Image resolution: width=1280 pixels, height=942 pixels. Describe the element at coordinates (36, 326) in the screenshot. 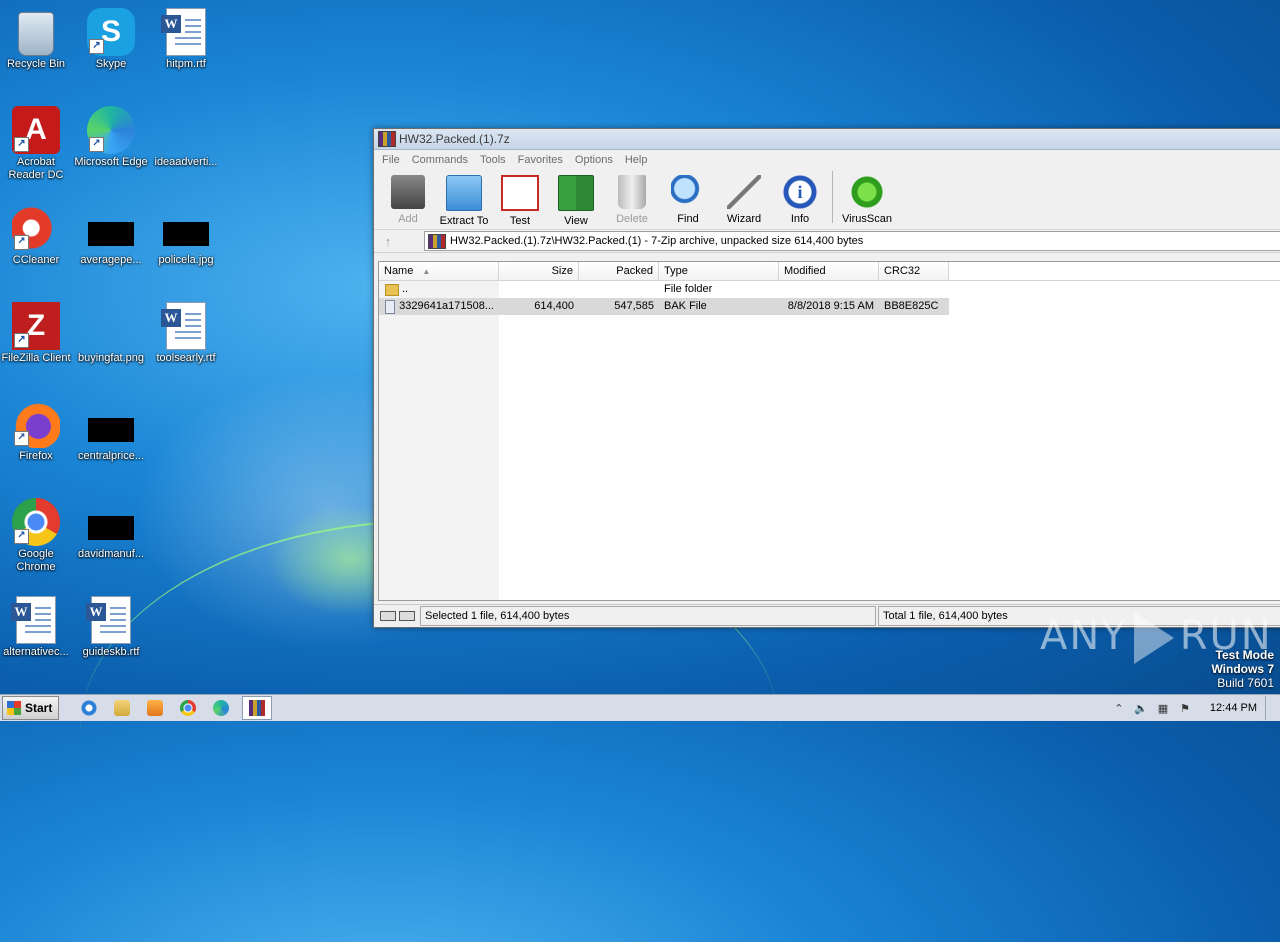

I see `filezilla-icon: Z ↗` at that location.